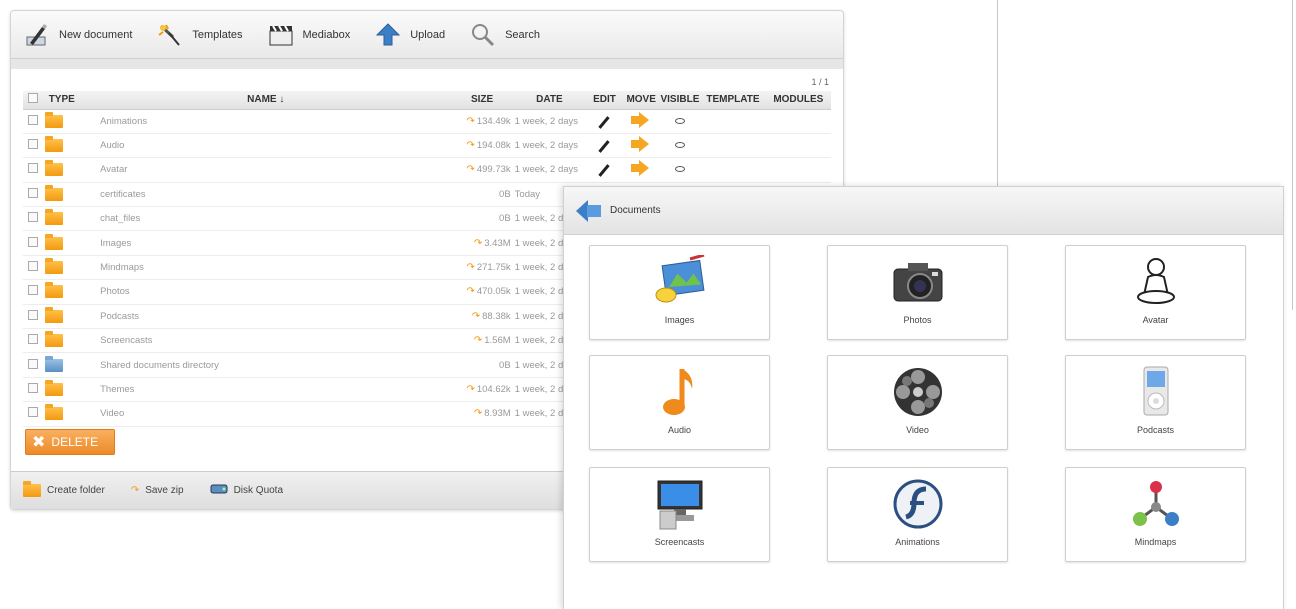 The width and height of the screenshot is (1296, 609). Describe the element at coordinates (62, 317) in the screenshot. I see `folder-icon` at that location.